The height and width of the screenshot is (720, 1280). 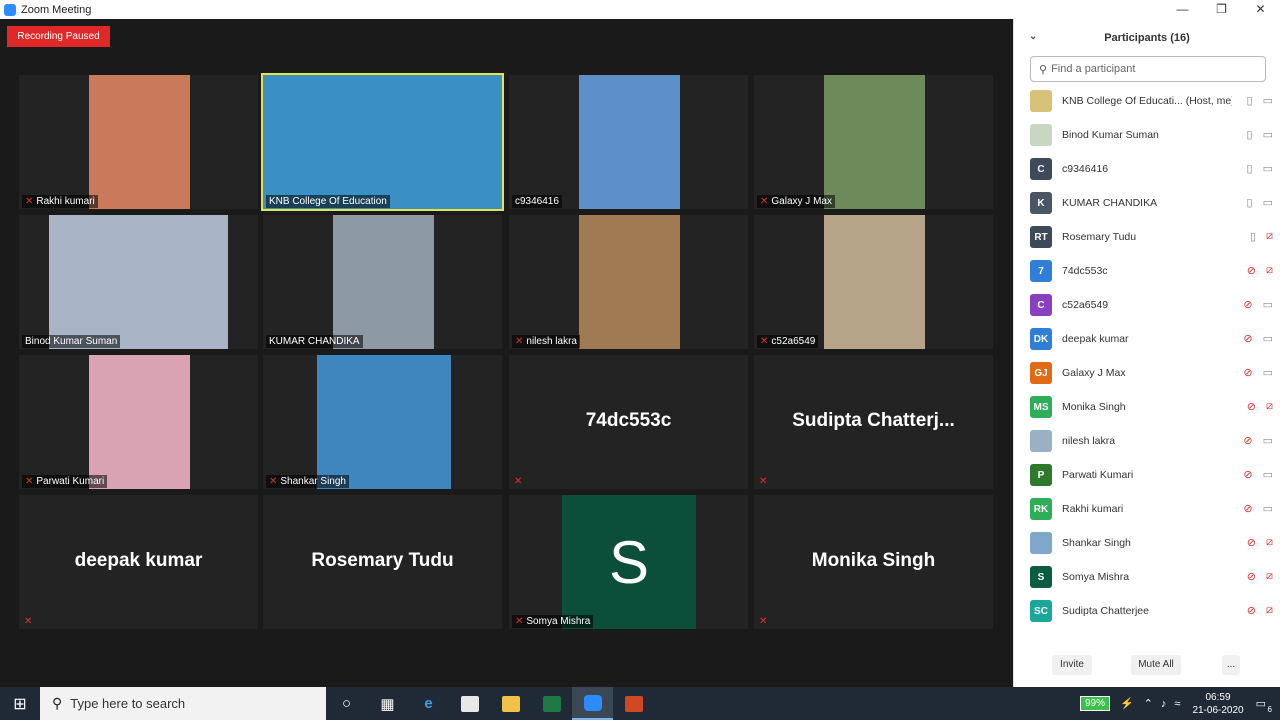 I want to click on participant-name: Galaxy J Max, so click(x=1094, y=373).